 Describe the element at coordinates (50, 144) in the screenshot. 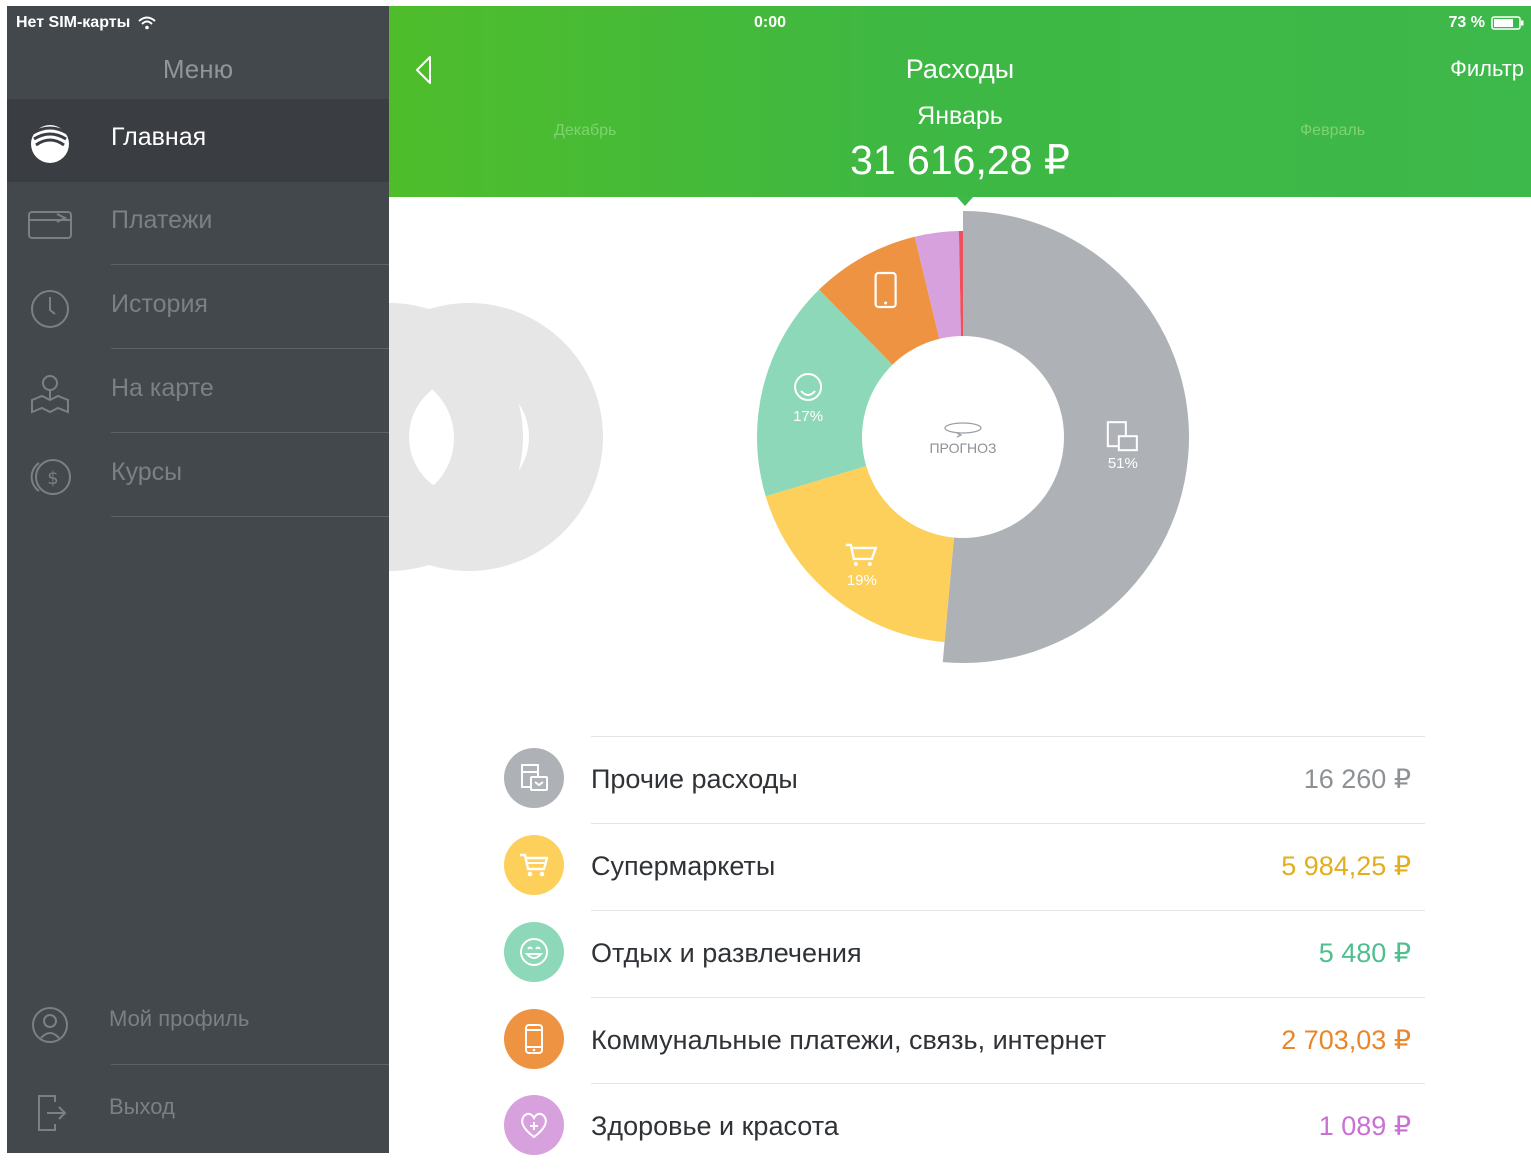

I see `sberbank-logo-icon` at that location.